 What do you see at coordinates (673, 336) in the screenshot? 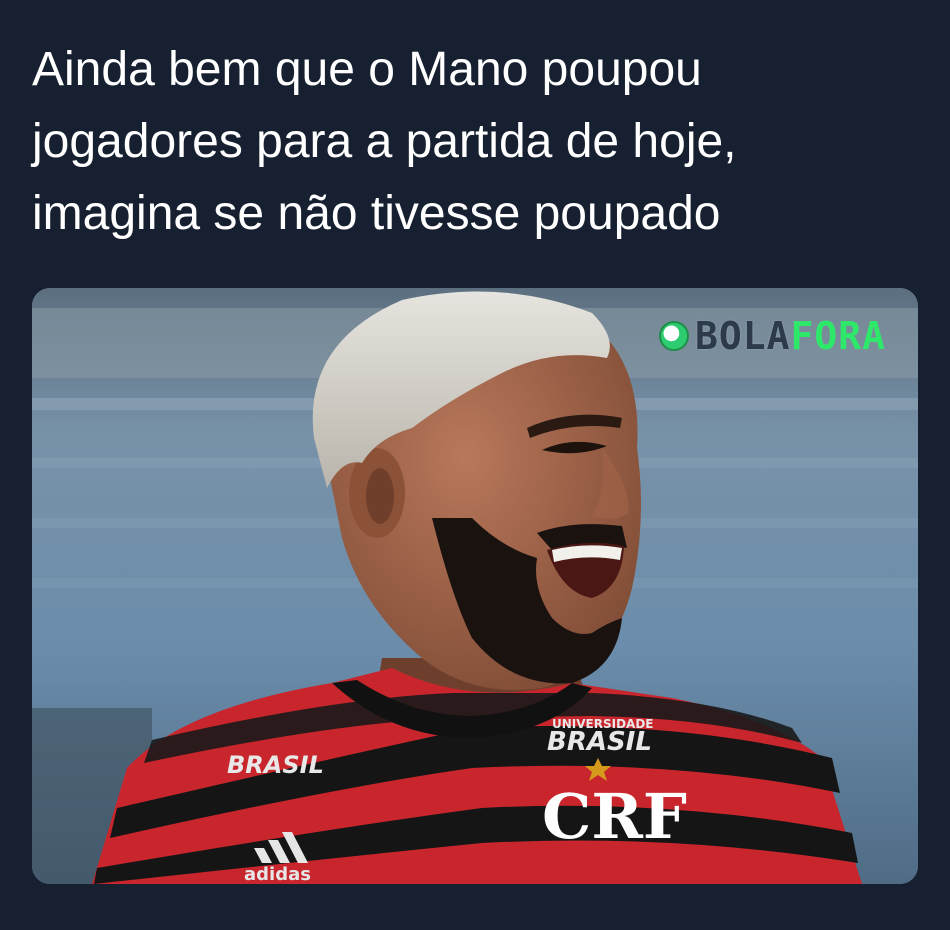
I see `soccer-ball-icon` at bounding box center [673, 336].